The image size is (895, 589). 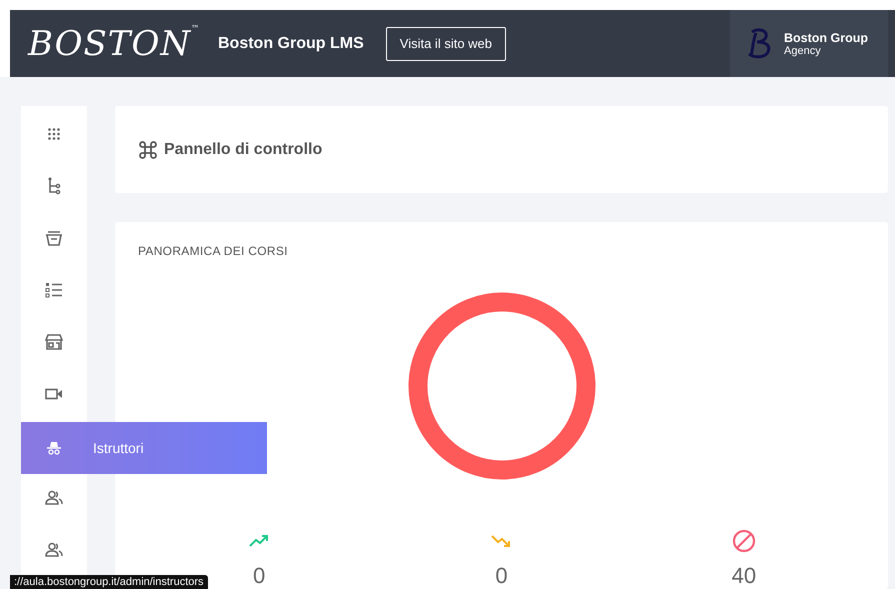 I want to click on status-url: ://aula.bostongroup.it/admin/instructors, so click(x=109, y=582).